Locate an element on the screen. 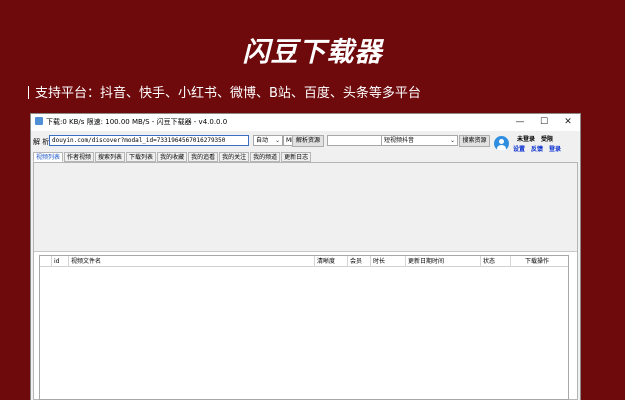 This screenshot has width=625, height=400. close-button: ✕ is located at coordinates (568, 122).